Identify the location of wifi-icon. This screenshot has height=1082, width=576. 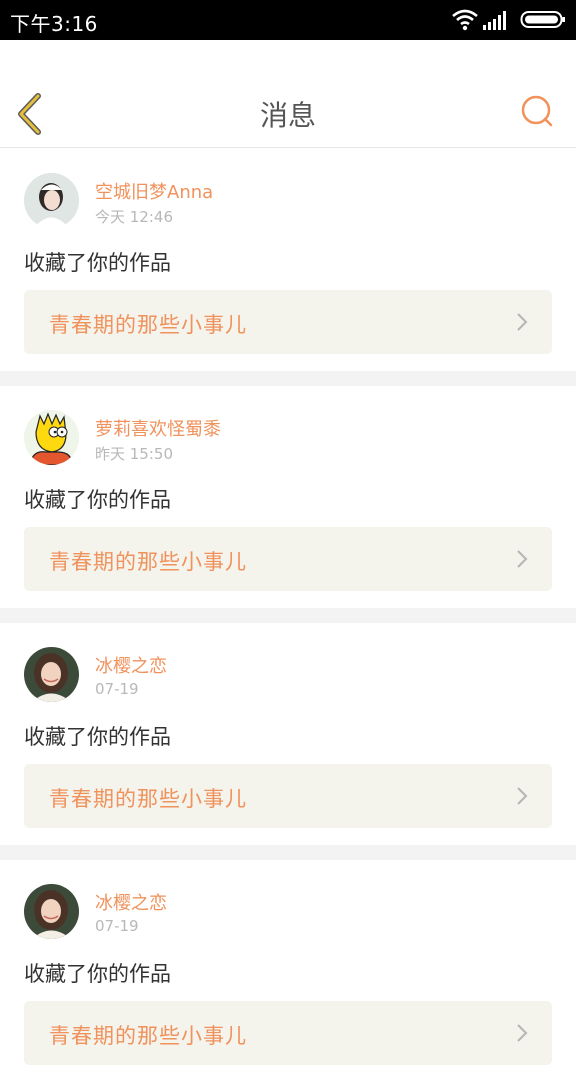
(465, 20).